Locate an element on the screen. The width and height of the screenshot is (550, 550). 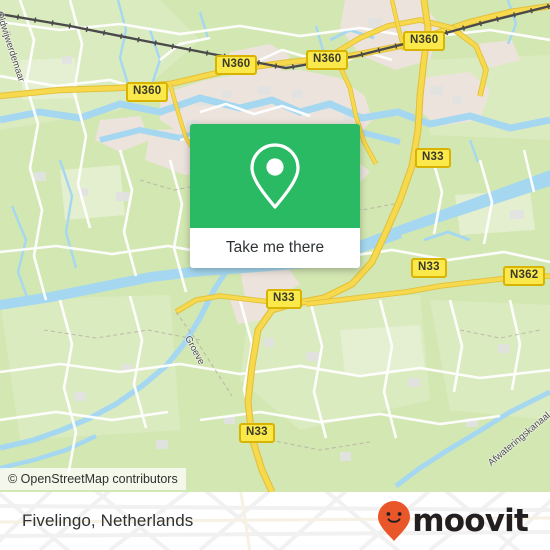
destination-callout: Take me there is located at coordinates (275, 196).